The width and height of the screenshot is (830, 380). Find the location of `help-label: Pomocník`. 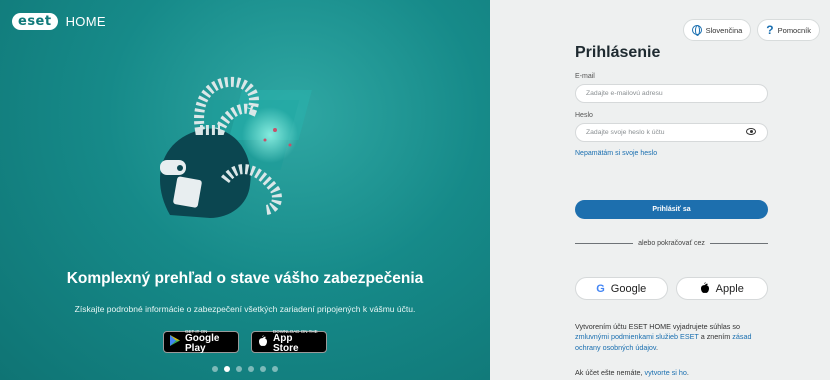

help-label: Pomocník is located at coordinates (794, 30).